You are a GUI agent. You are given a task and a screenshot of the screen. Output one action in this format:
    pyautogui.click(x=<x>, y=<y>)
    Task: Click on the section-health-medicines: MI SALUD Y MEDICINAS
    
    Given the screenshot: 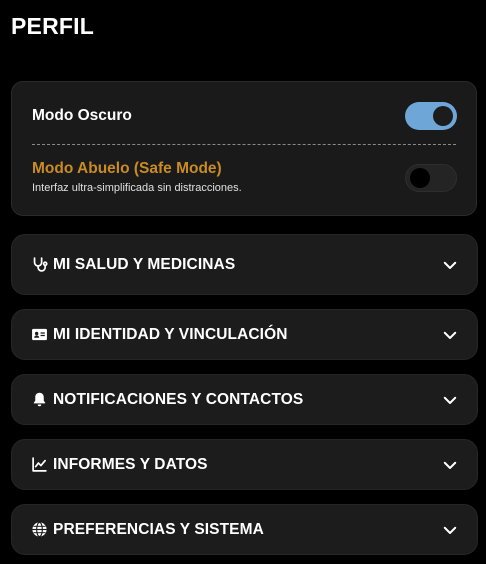 What is the action you would take?
    pyautogui.click(x=244, y=264)
    